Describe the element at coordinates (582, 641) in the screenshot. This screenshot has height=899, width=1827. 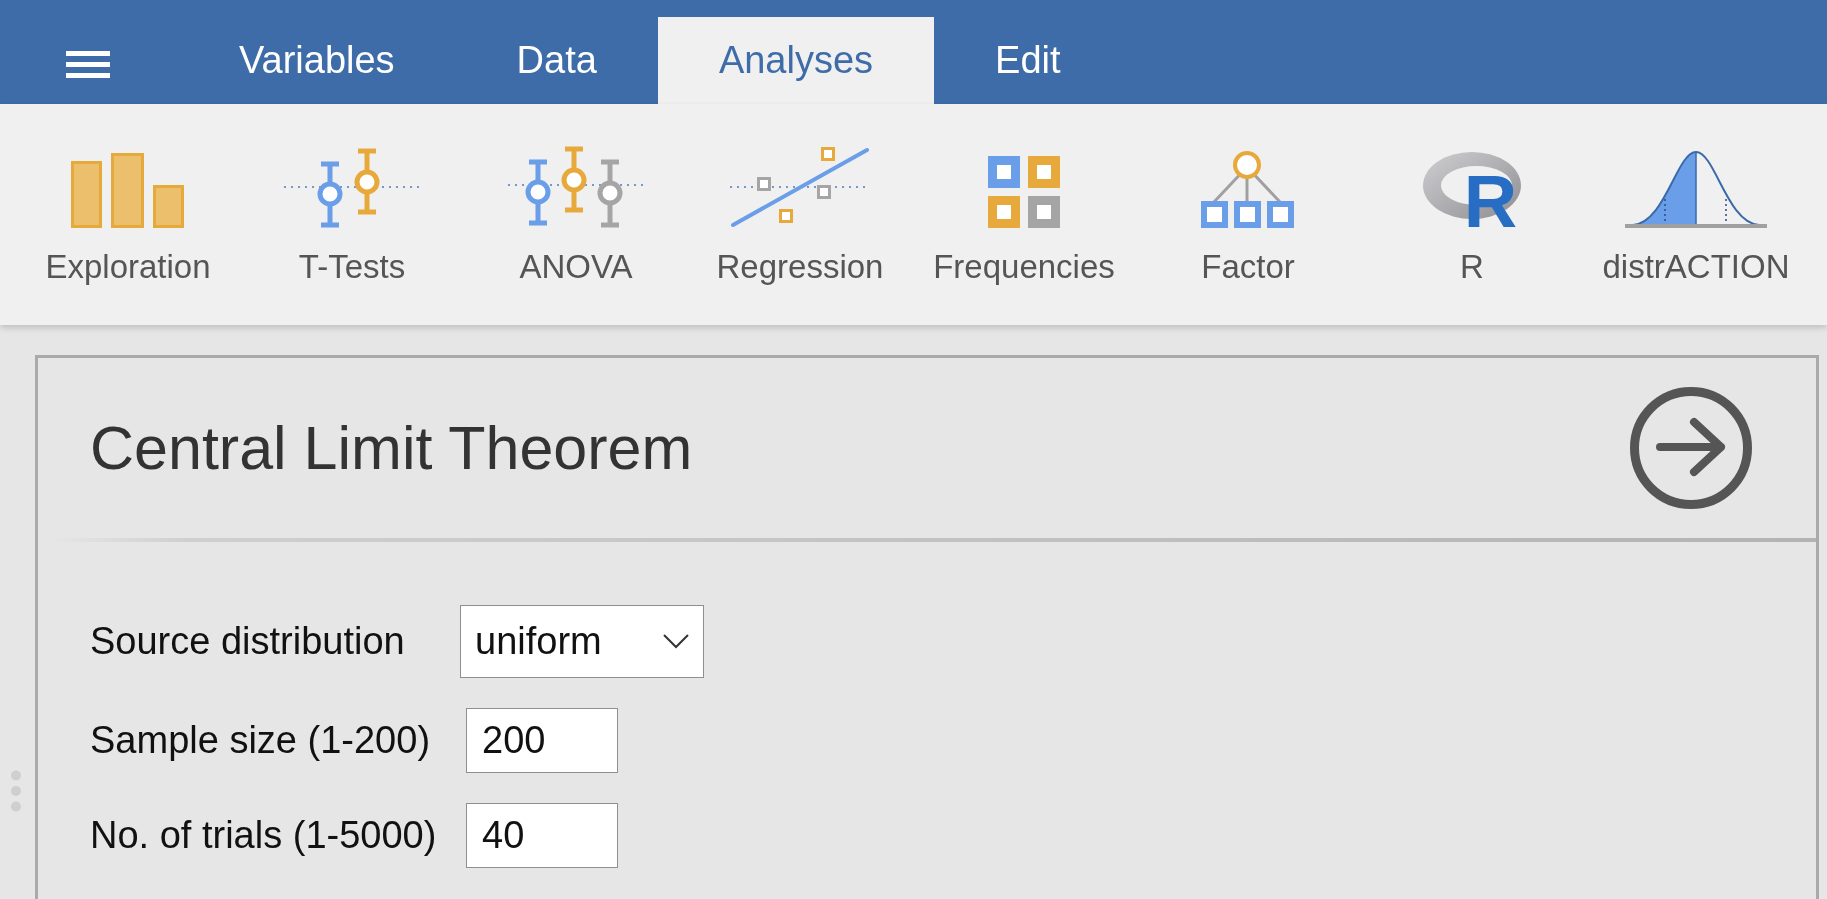
I see `dropdown: uniform` at that location.